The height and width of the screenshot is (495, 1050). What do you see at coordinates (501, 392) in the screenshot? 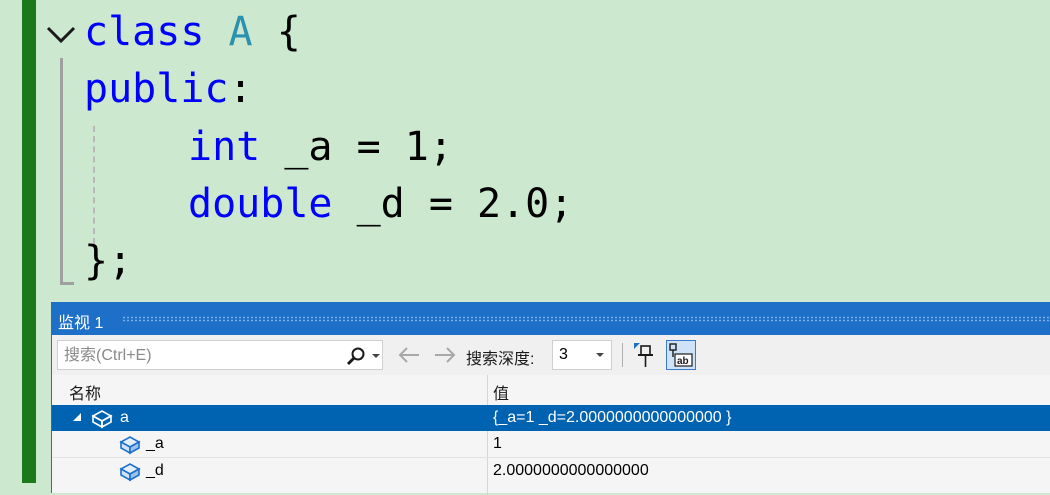
I see `column-header-value: 值` at bounding box center [501, 392].